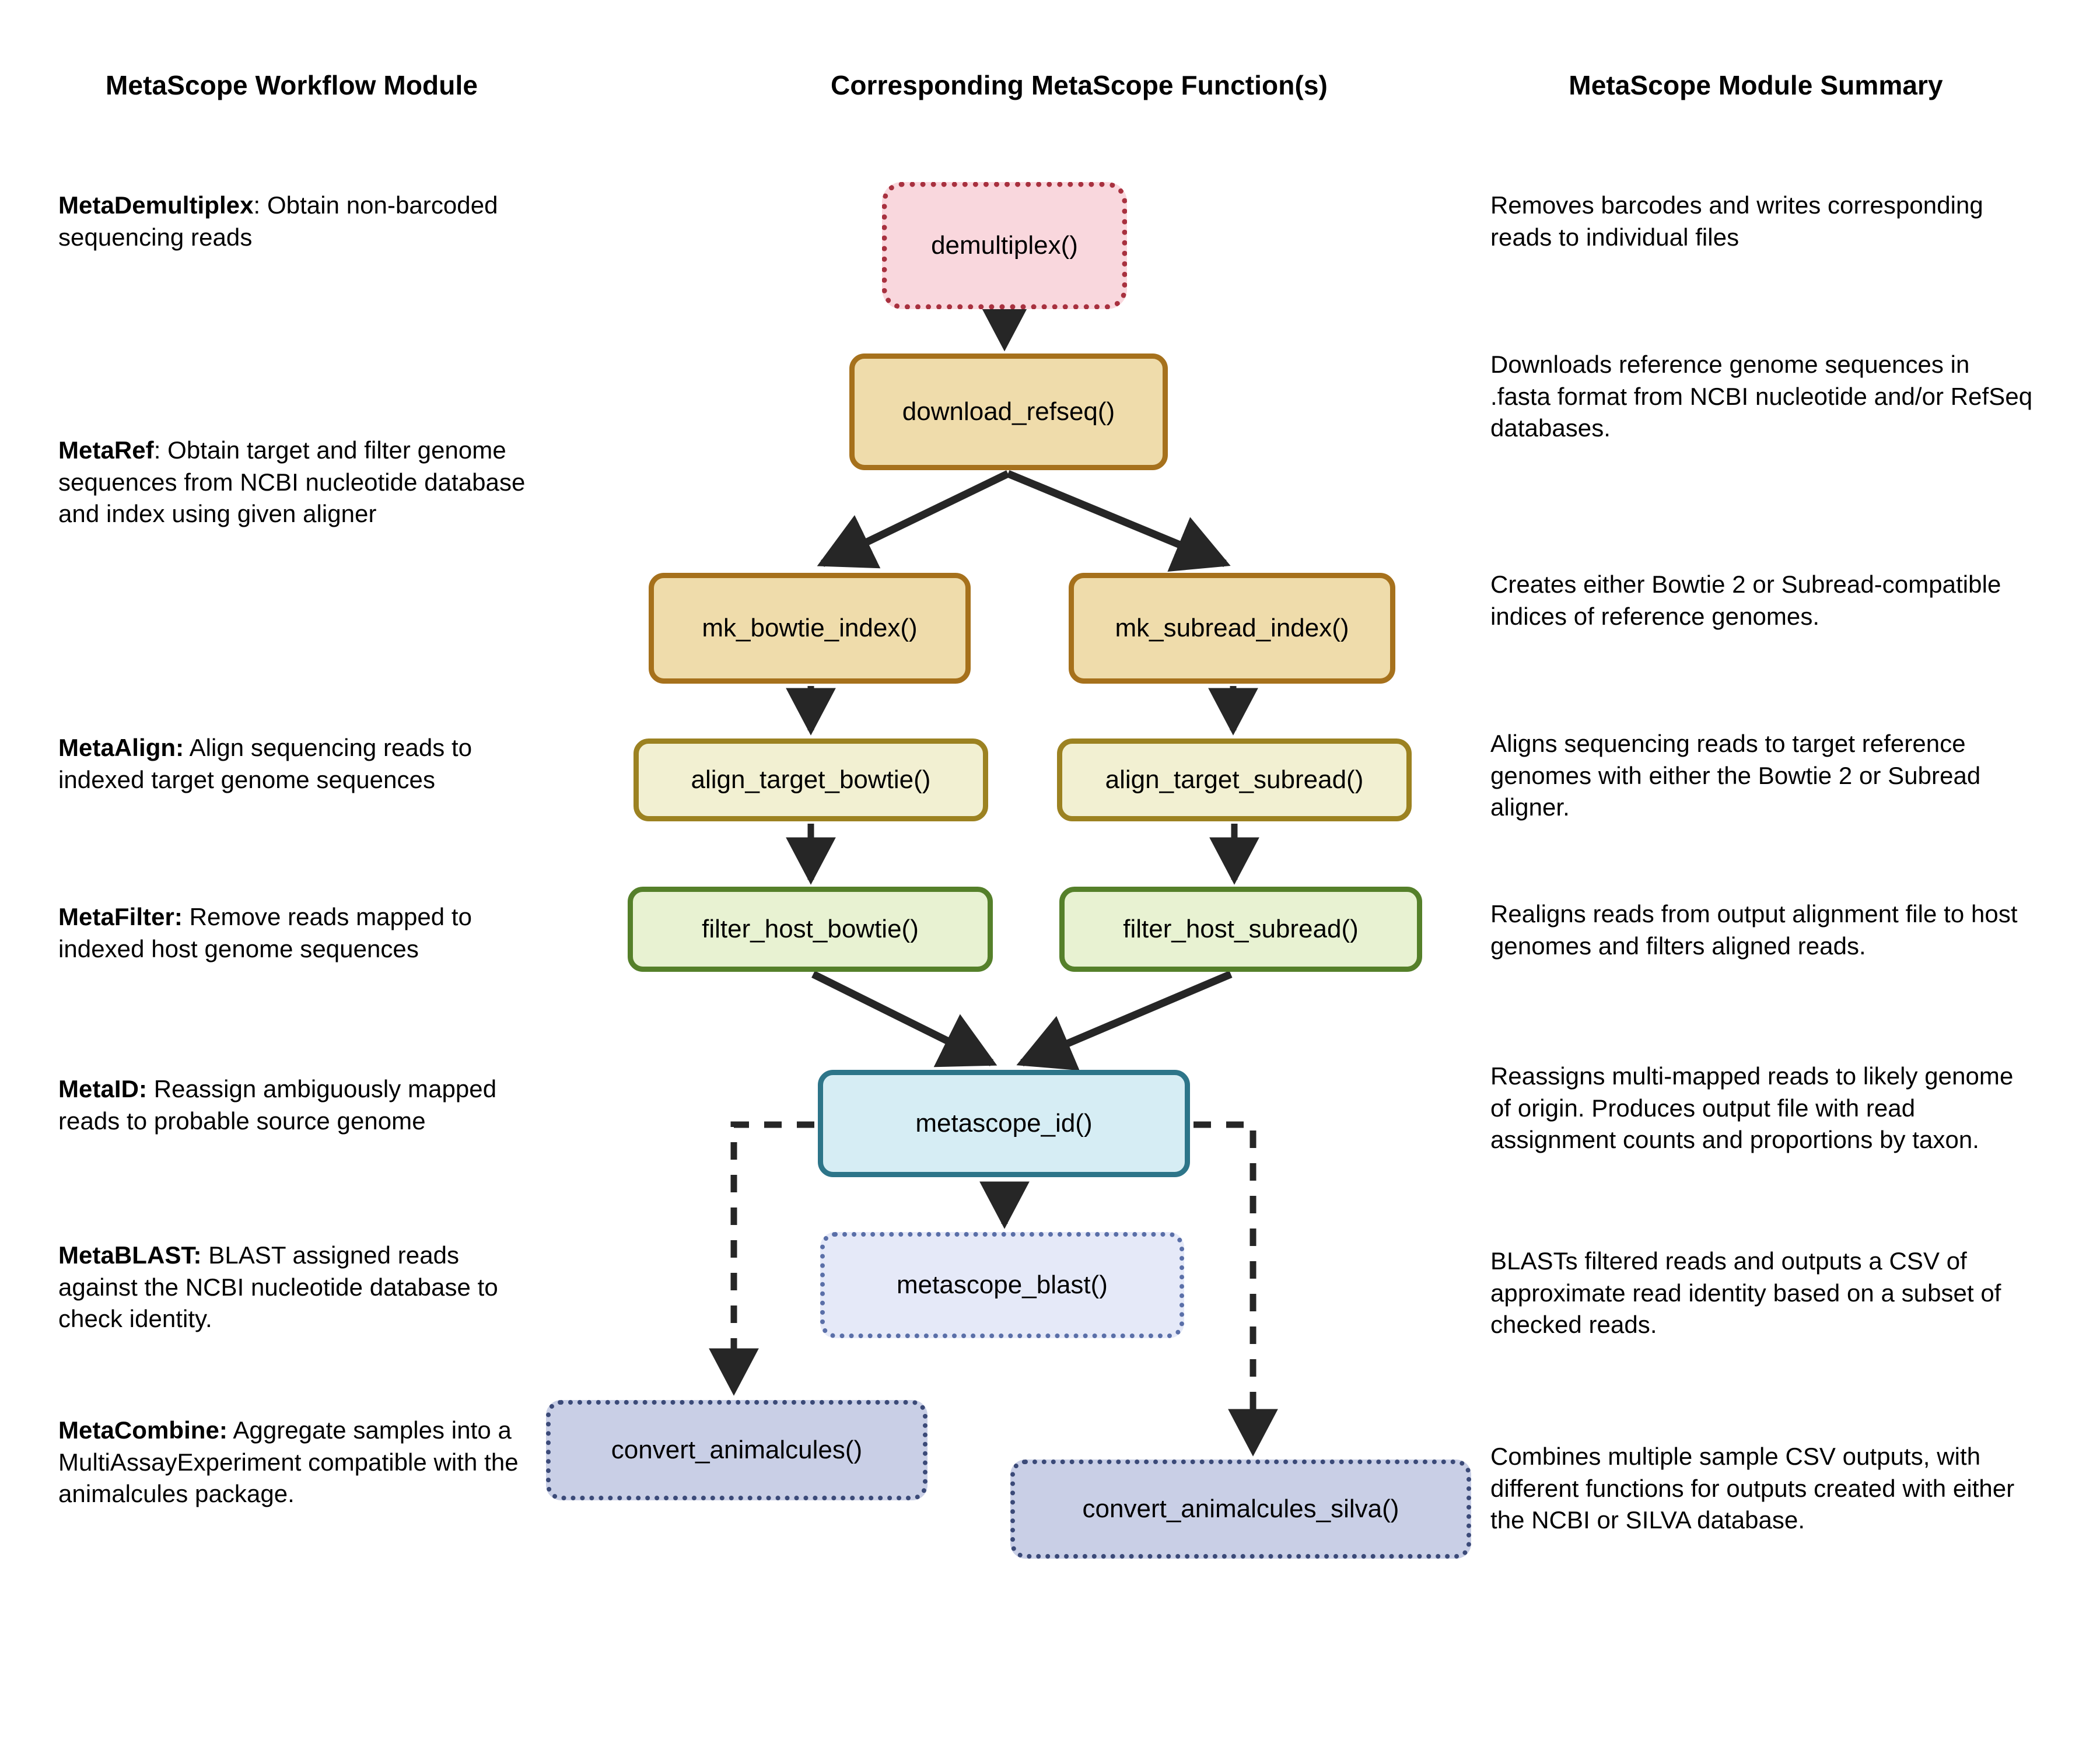 The height and width of the screenshot is (1750, 2100). I want to click on edge-filtersubread-to-metascopeid, so click(1124, 1021).